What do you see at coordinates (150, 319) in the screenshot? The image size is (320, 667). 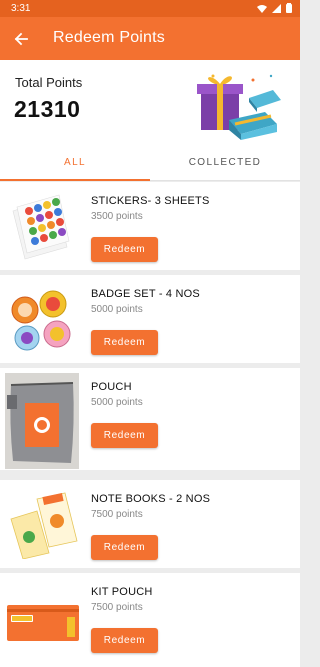 I see `list-item: BADGE SET - 4 NOS 5000 points Redeem` at bounding box center [150, 319].